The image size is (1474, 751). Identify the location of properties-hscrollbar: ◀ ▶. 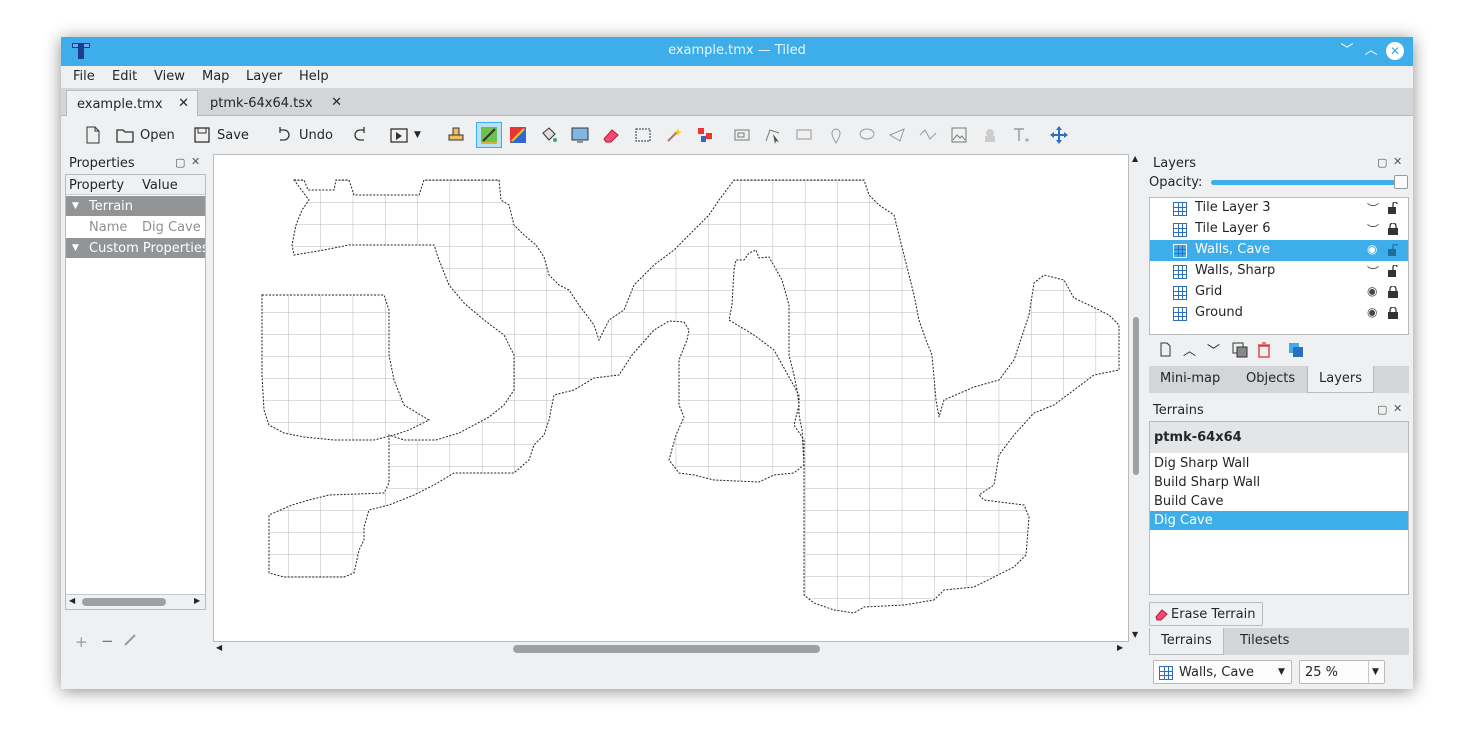
(135, 601).